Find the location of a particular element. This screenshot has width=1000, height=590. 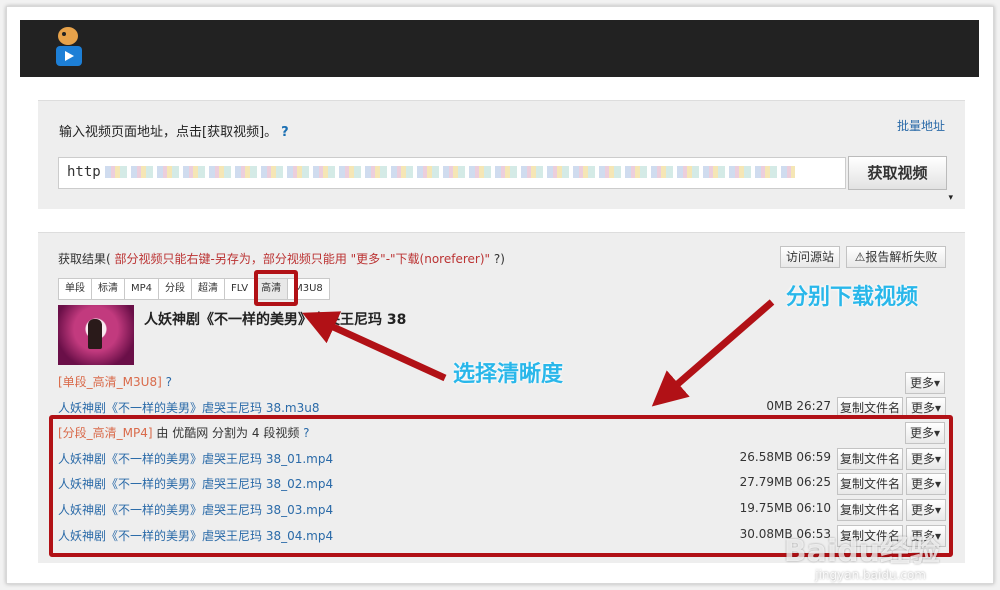

arrow-to-file-list is located at coordinates (713, 353).